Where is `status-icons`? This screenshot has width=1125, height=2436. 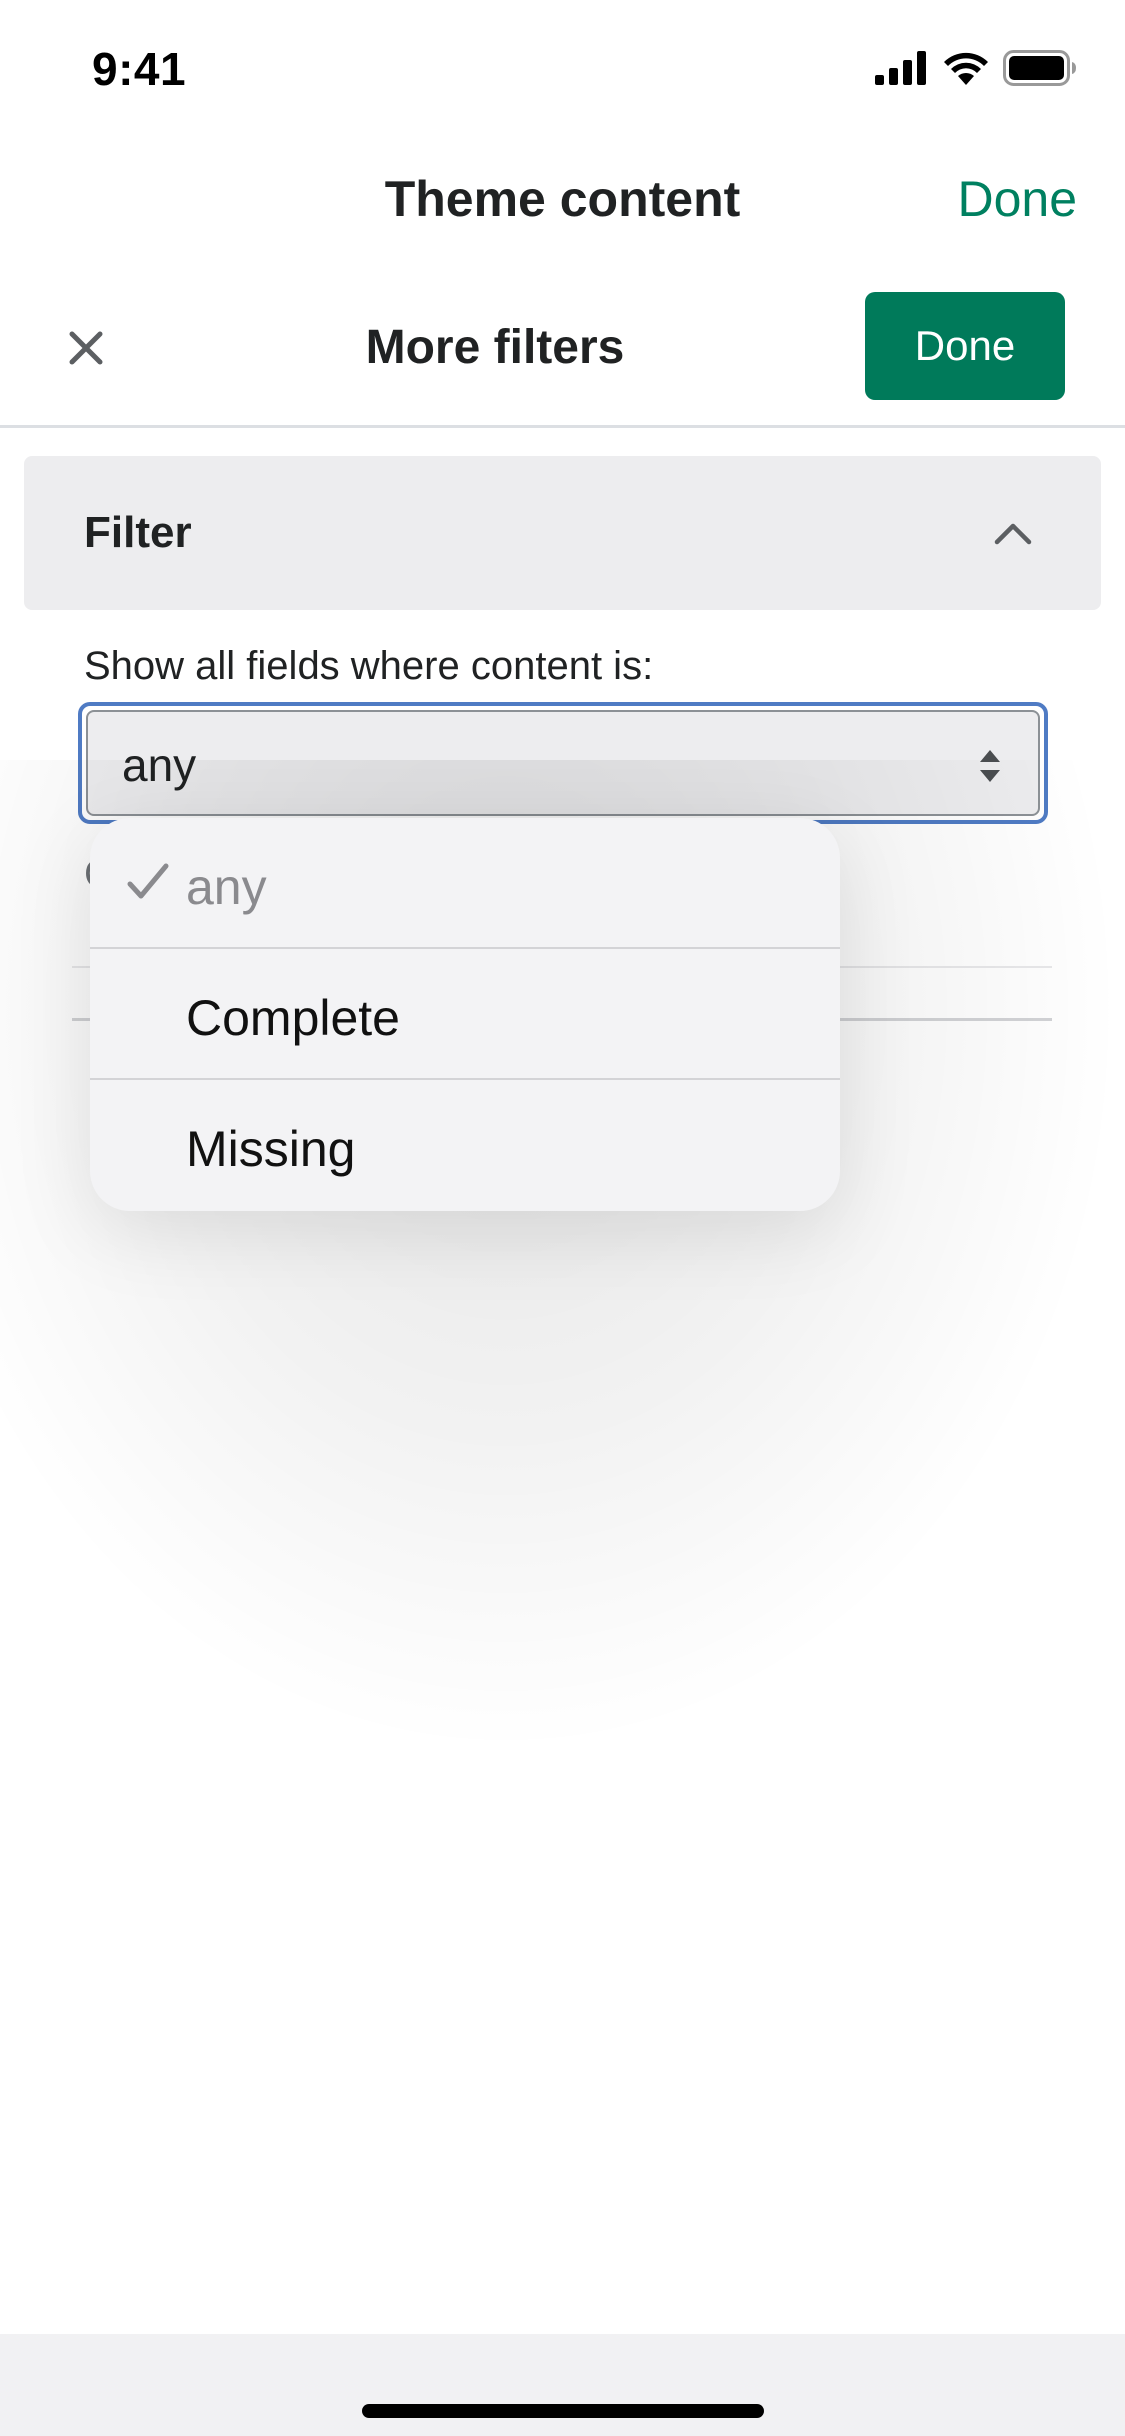 status-icons is located at coordinates (976, 68).